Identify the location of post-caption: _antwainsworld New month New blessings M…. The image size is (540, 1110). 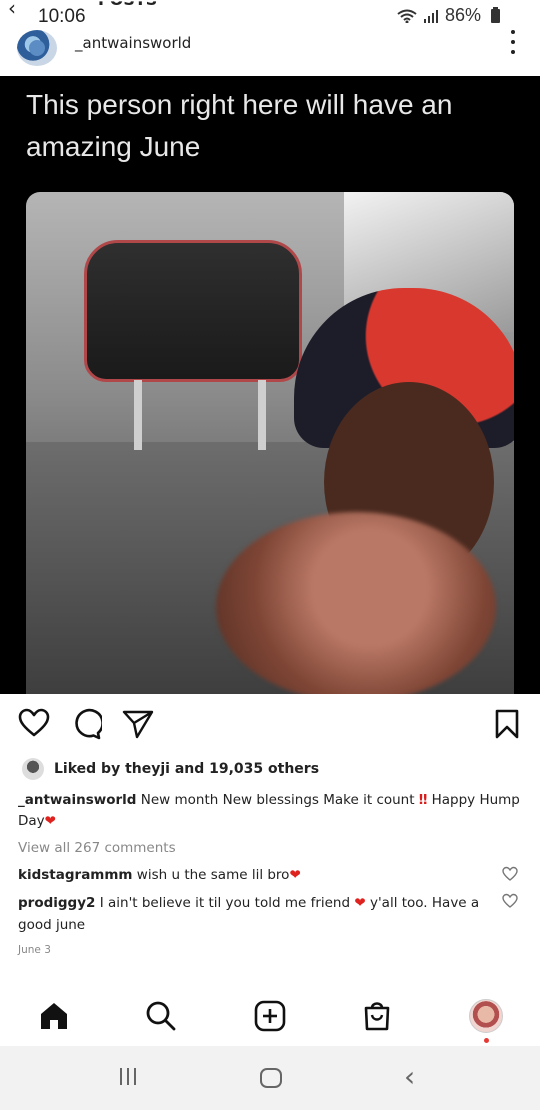
(270, 811).